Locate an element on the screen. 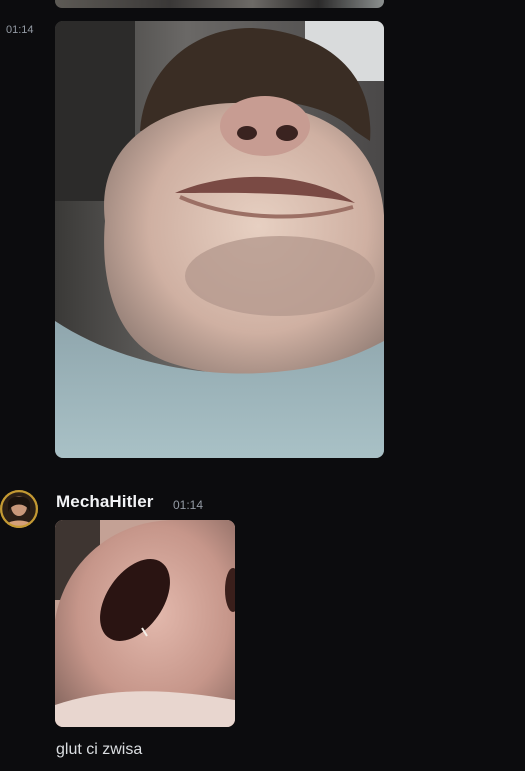  nose-photo-graphic is located at coordinates (145, 623).